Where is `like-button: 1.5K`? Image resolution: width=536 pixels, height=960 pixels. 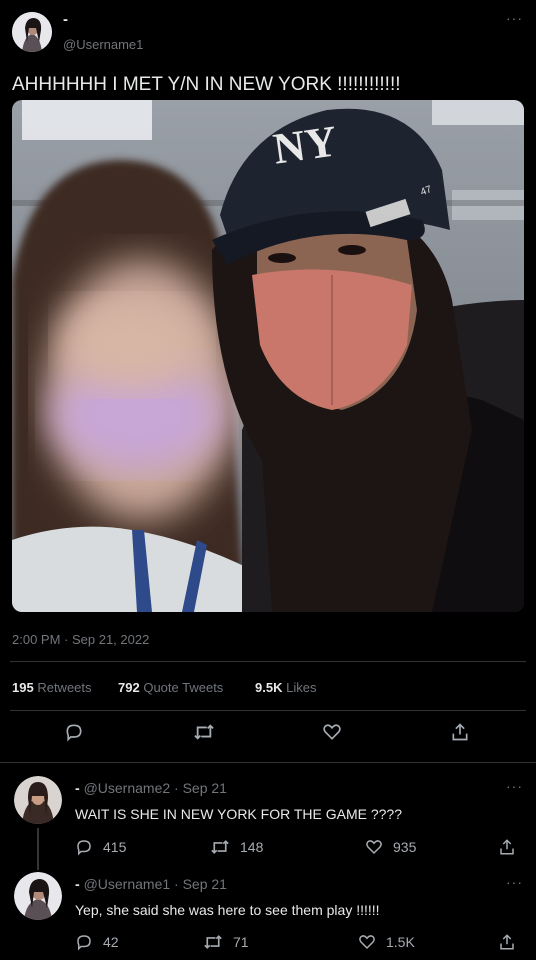
like-button: 1.5K is located at coordinates (386, 942).